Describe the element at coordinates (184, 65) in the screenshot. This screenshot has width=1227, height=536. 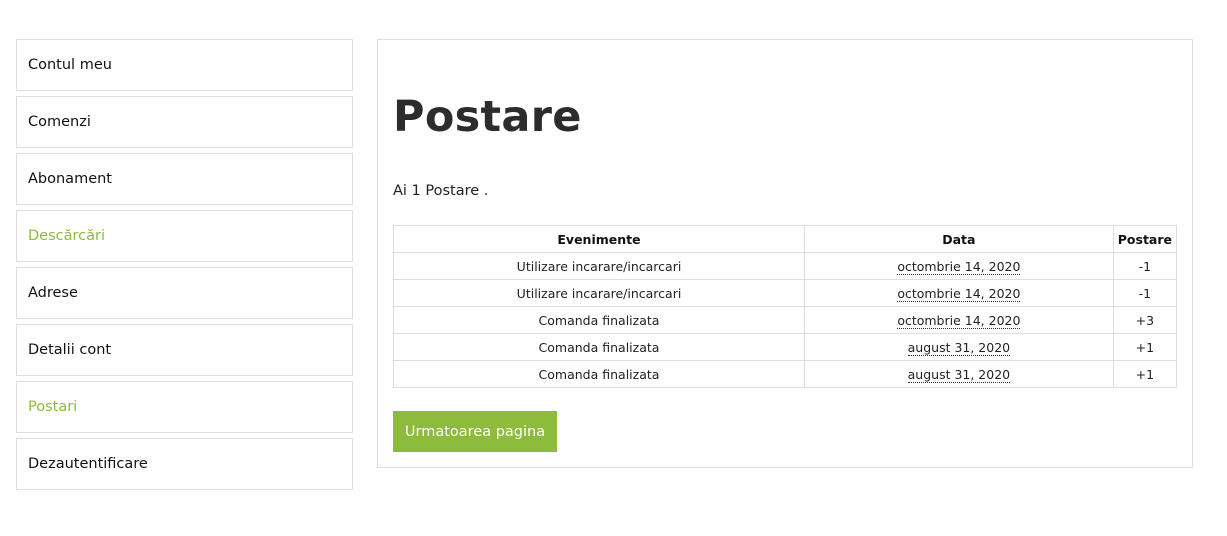
I see `nav-item-contul-meu: Contul meu` at that location.